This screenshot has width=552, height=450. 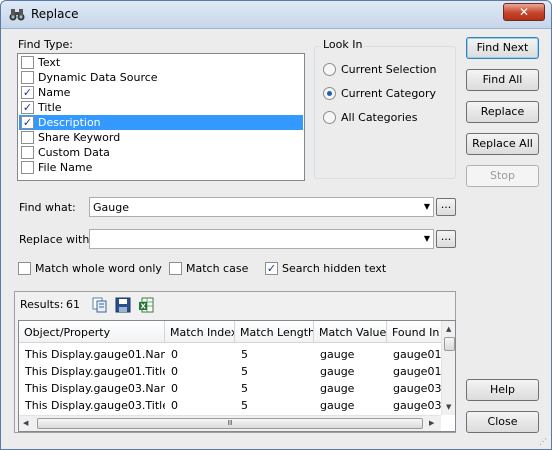 I want to click on find-type-item: ✓ Title, so click(x=161, y=107).